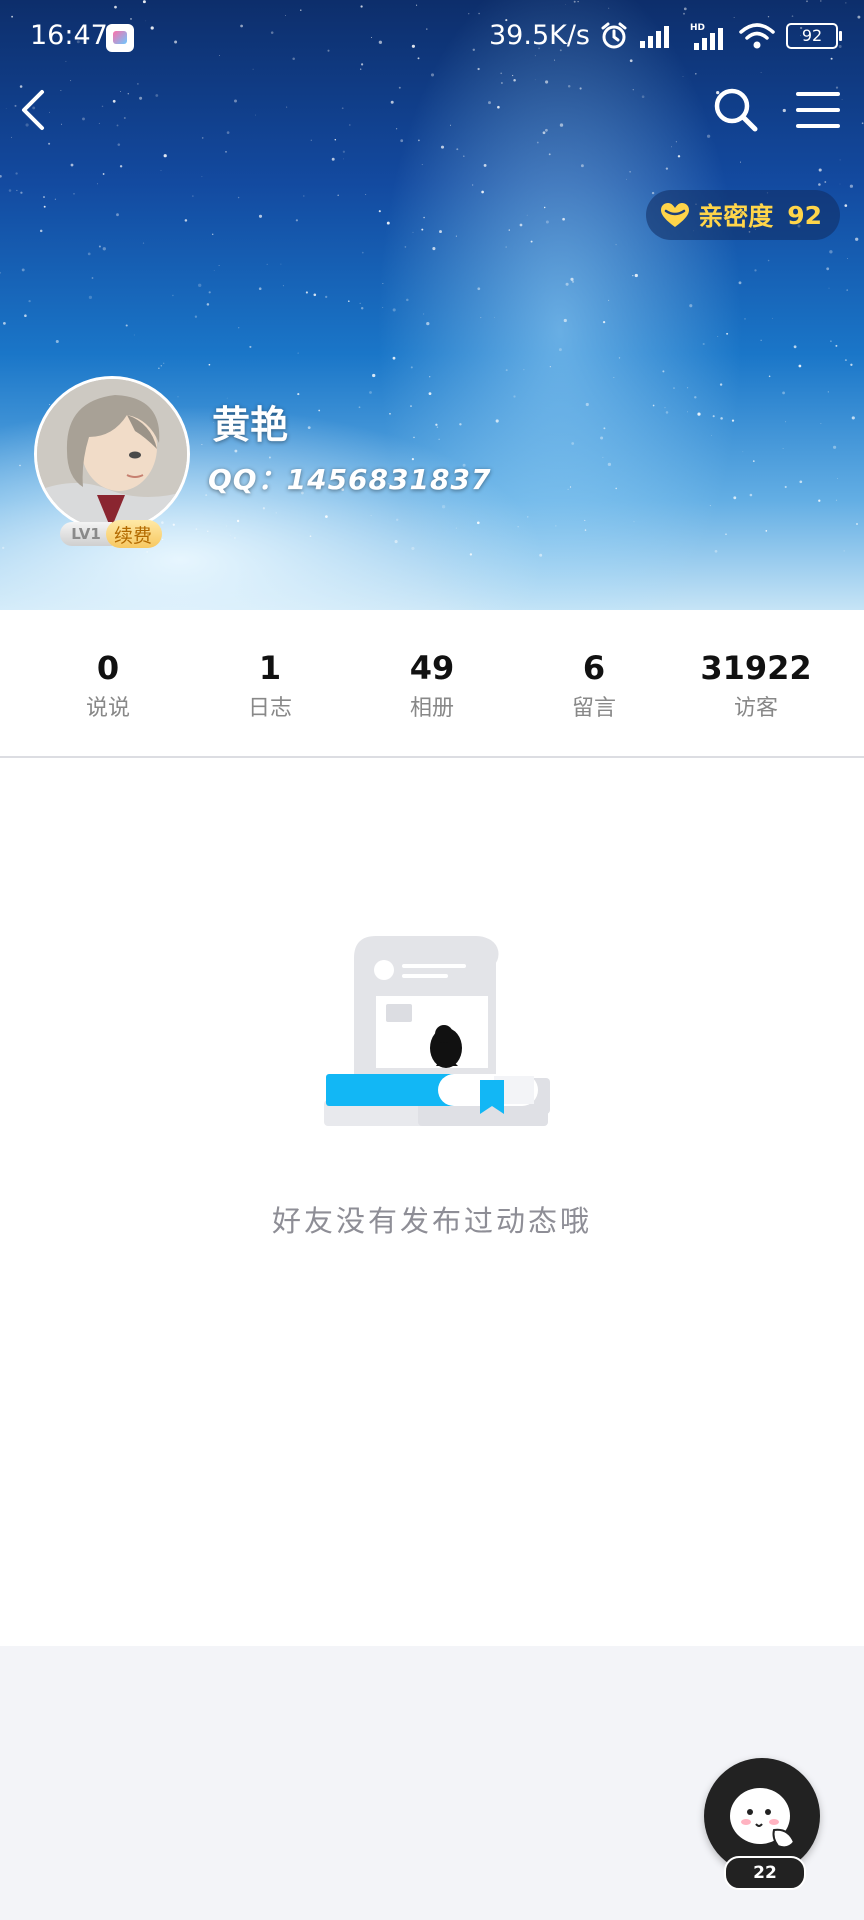 The width and height of the screenshot is (864, 1920). What do you see at coordinates (134, 534) in the screenshot?
I see `renew-button: 续费` at bounding box center [134, 534].